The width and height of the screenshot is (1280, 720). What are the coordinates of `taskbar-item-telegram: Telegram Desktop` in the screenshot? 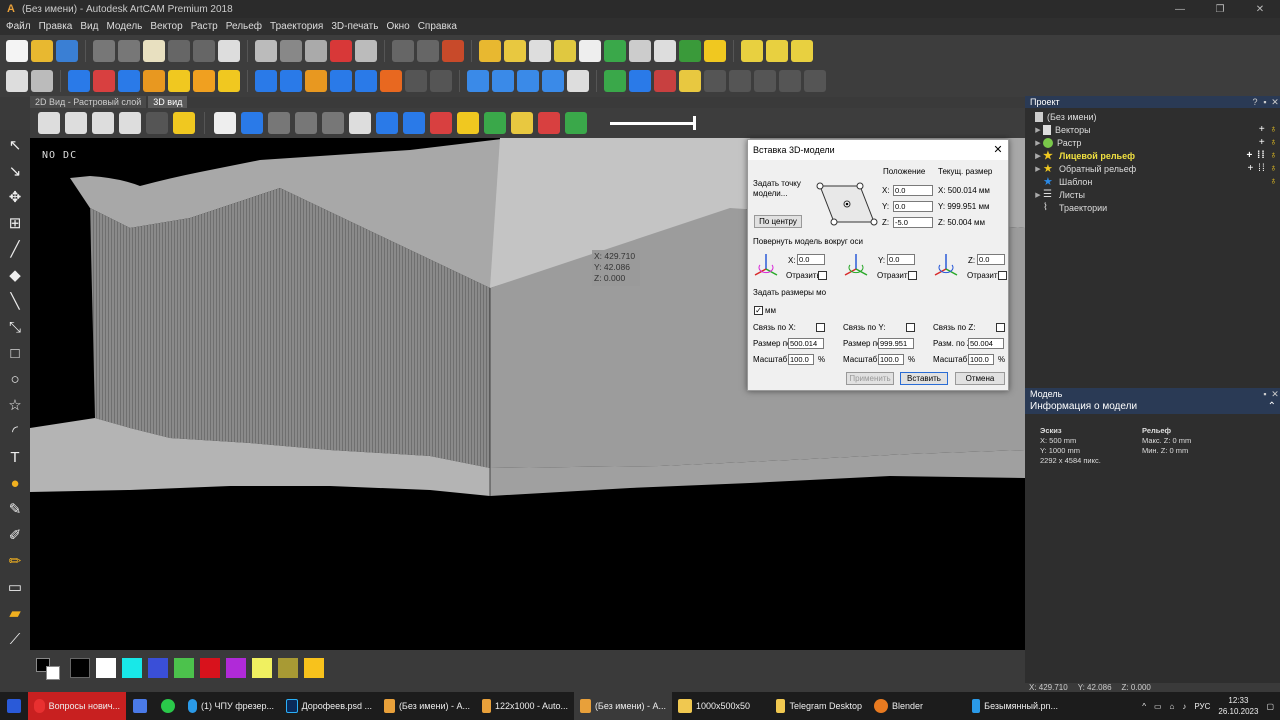 It's located at (819, 706).